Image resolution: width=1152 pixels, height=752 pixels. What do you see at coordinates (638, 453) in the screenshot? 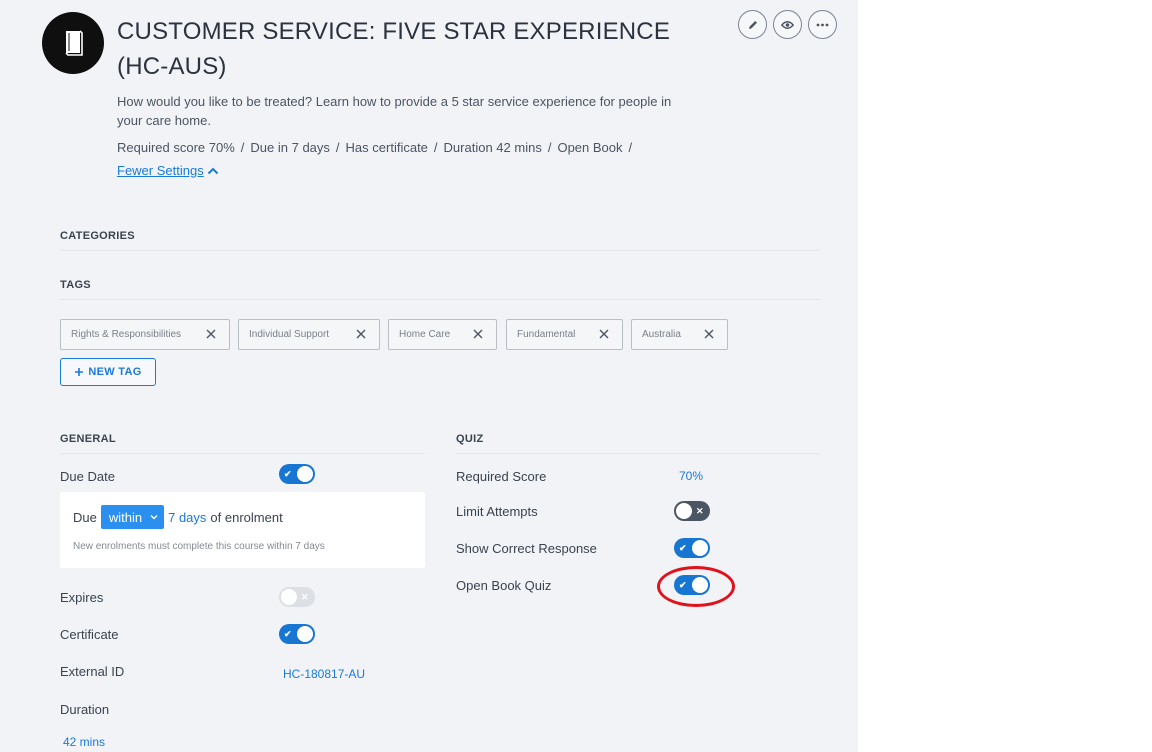
I see `quiz-divider` at bounding box center [638, 453].